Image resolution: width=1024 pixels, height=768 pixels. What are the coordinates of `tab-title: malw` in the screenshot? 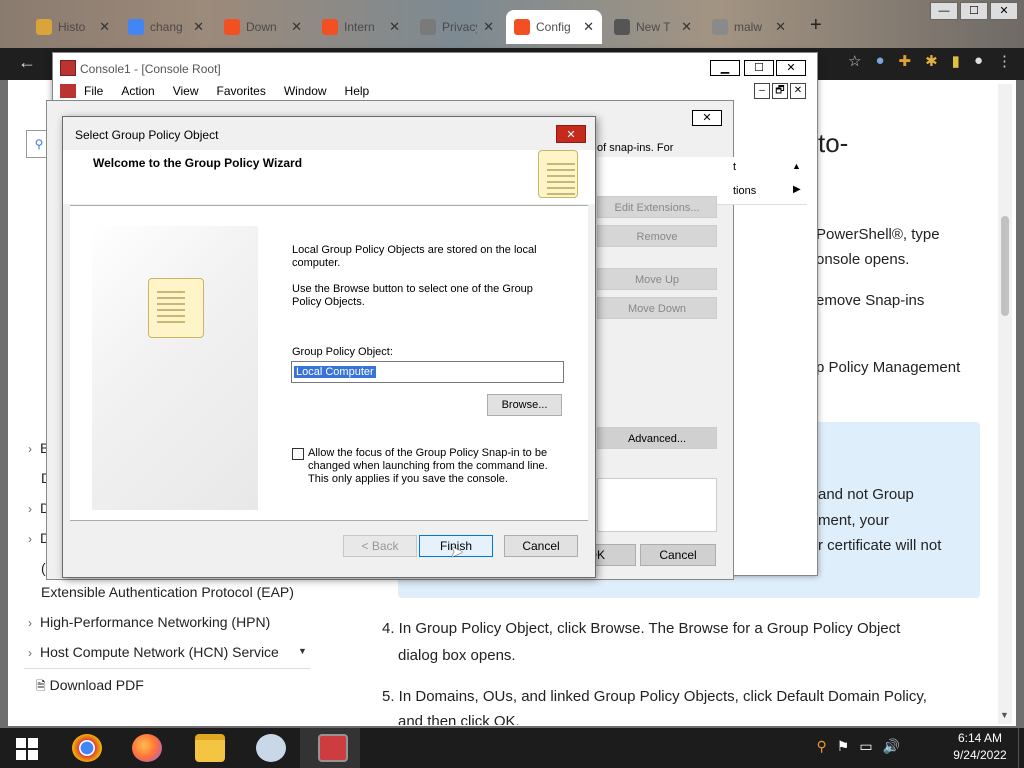 It's located at (748, 27).